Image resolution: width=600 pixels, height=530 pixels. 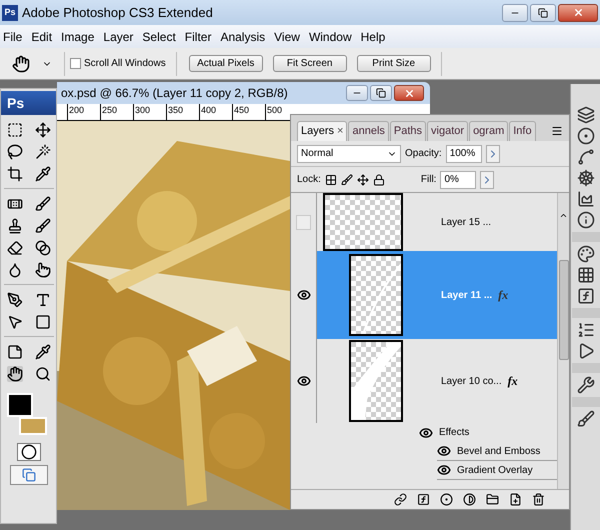 What do you see at coordinates (408, 131) in the screenshot?
I see `panel-tab: Paths` at bounding box center [408, 131].